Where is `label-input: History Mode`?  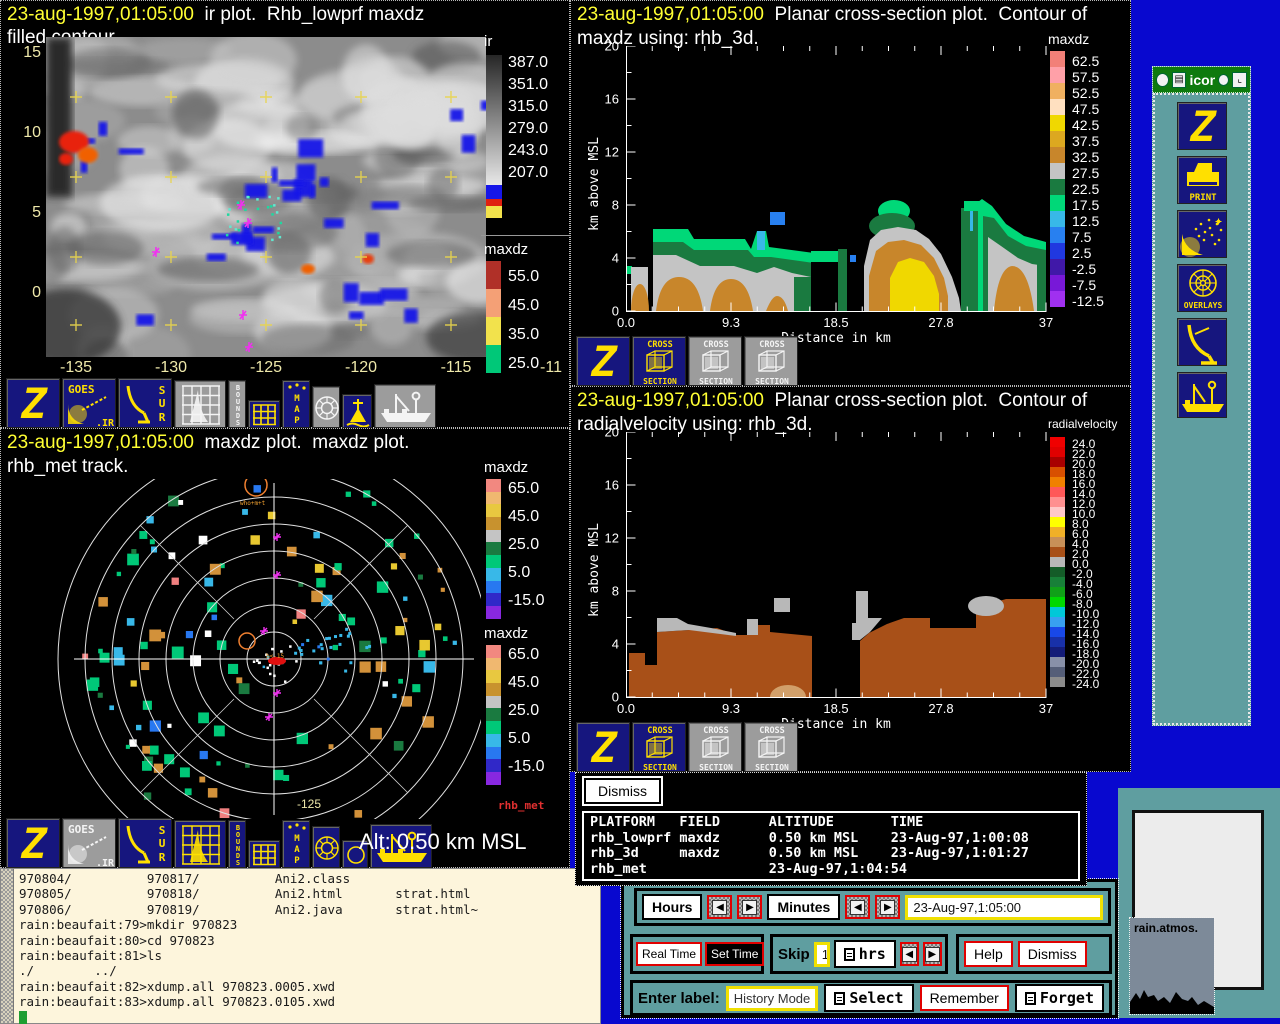 label-input: History Mode is located at coordinates (772, 998).